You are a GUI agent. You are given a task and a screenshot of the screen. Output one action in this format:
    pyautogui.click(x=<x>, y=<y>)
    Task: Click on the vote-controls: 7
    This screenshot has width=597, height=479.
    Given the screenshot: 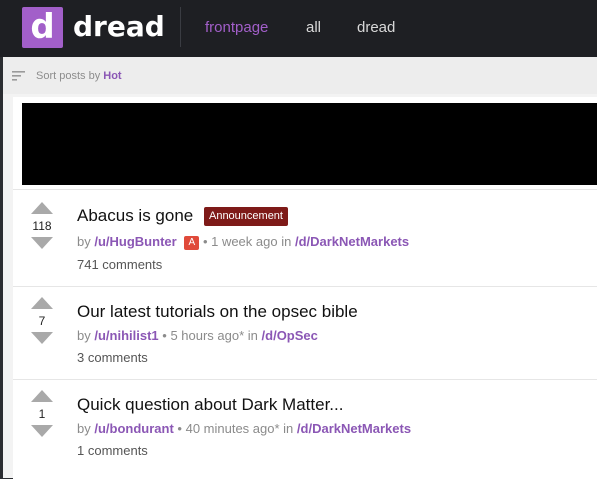 What is the action you would take?
    pyautogui.click(x=42, y=320)
    